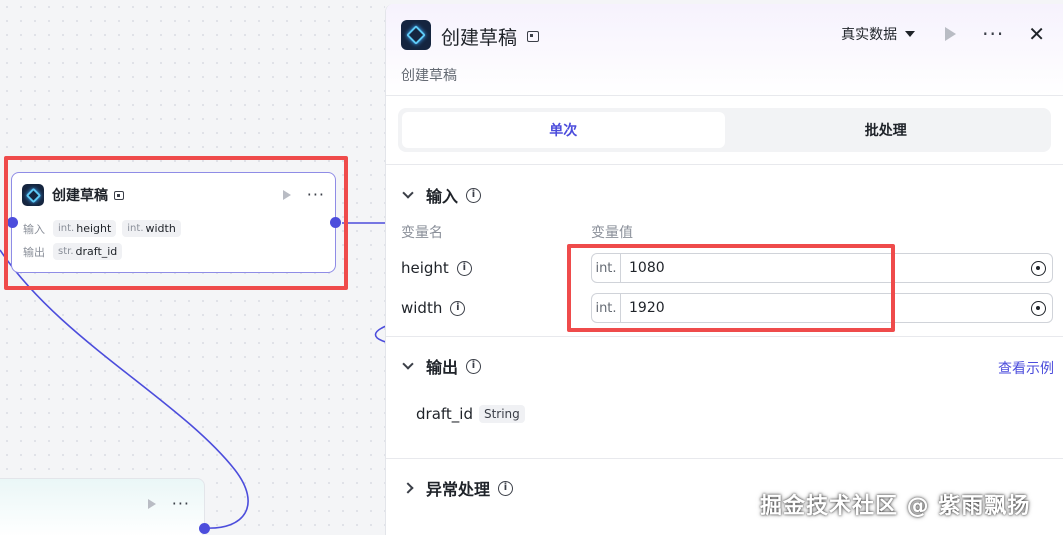  Describe the element at coordinates (724, 398) in the screenshot. I see `output-section: 输出 i 查看示例 draft_id String` at that location.